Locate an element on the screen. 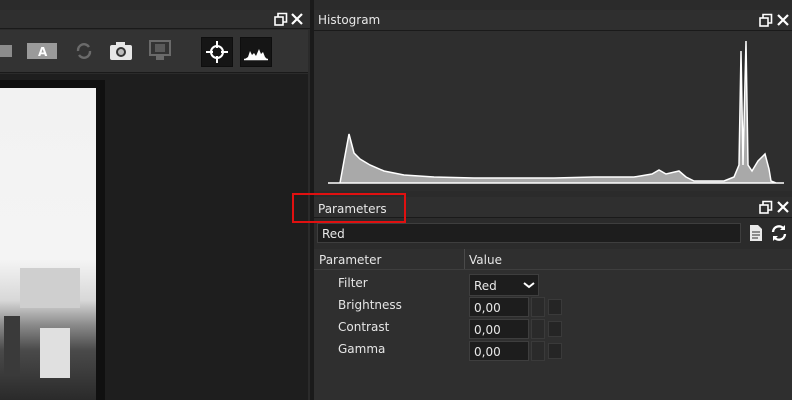 The image size is (792, 400). gamma-spinbox: 0,00 is located at coordinates (515, 351).